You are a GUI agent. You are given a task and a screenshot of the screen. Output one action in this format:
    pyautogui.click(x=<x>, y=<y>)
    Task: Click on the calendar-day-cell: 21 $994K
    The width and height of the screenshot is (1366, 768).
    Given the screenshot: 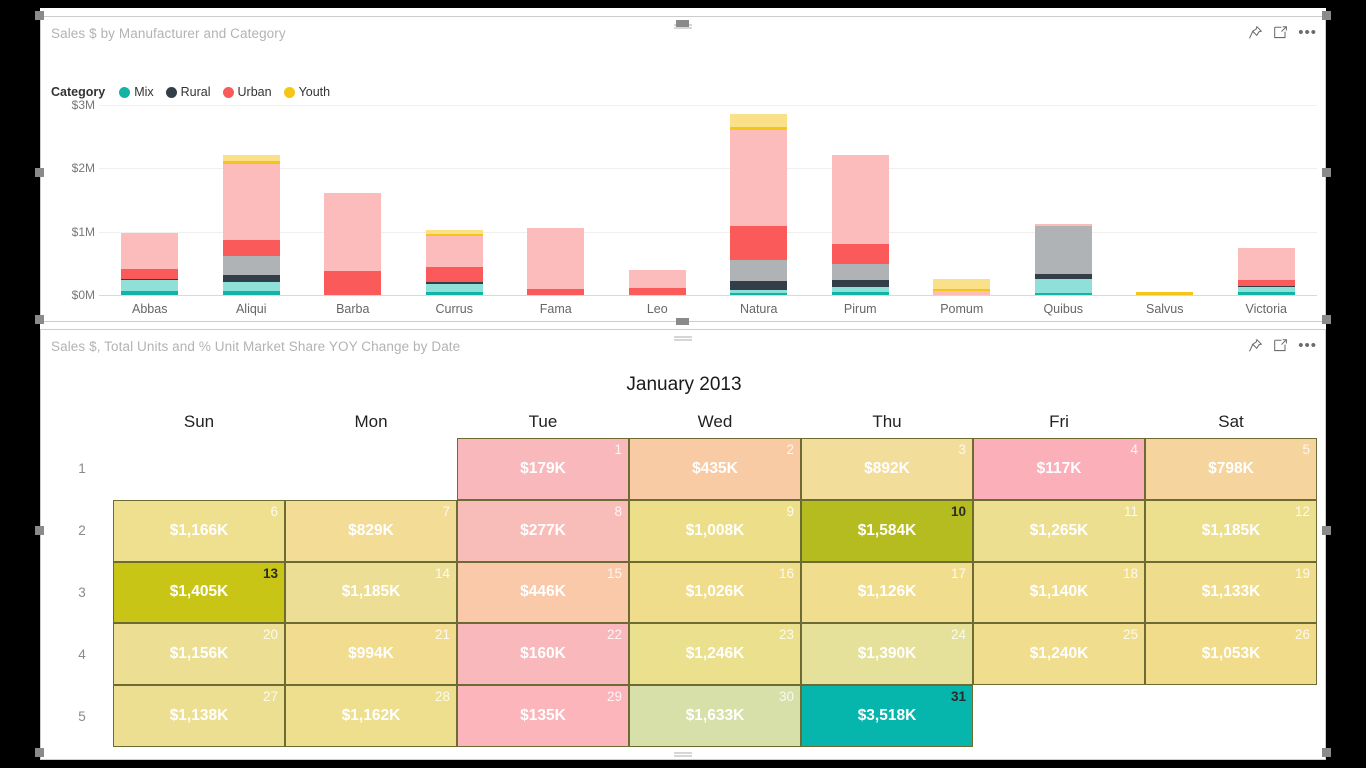 What is the action you would take?
    pyautogui.click(x=371, y=654)
    